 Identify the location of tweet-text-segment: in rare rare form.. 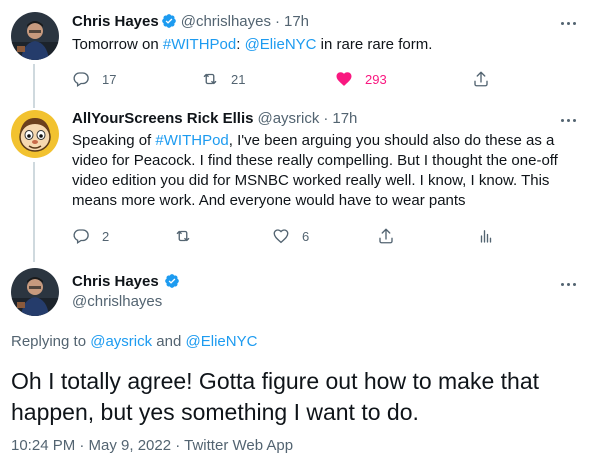
(374, 44).